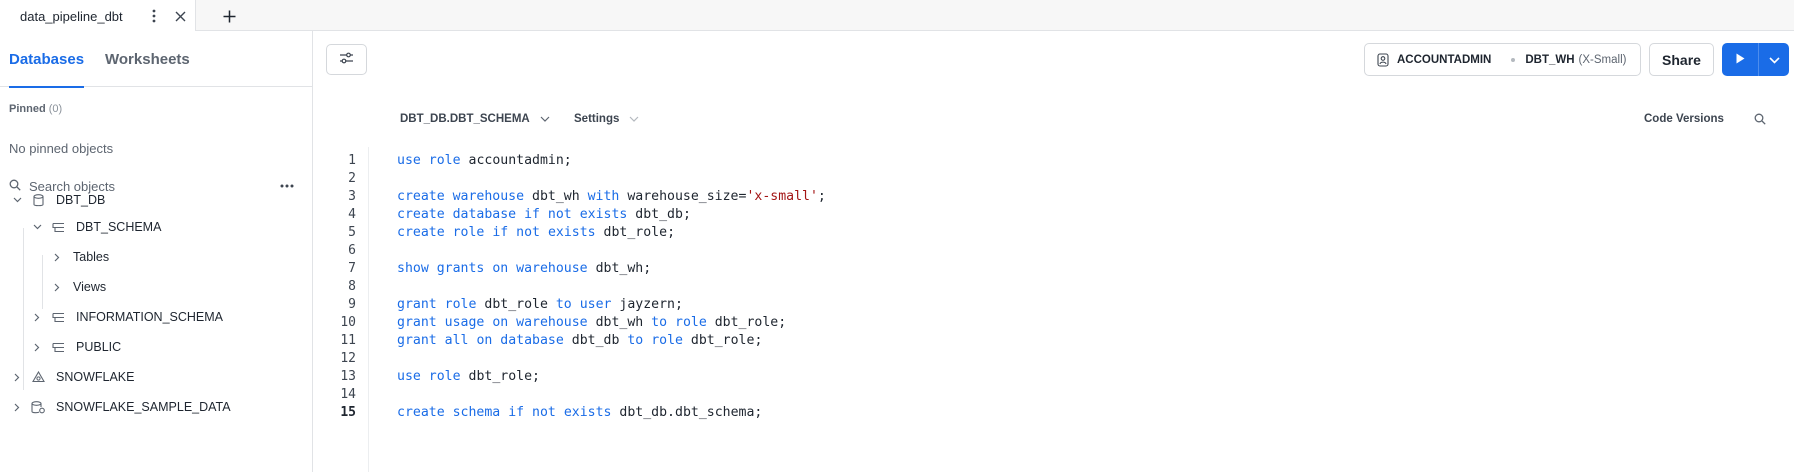 The width and height of the screenshot is (1794, 472). I want to click on shared-database-icon, so click(38, 407).